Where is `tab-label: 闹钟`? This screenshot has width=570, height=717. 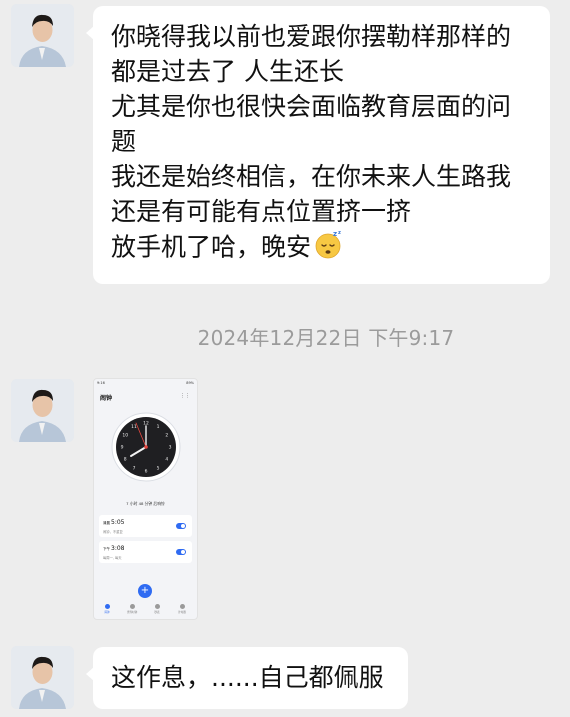 tab-label: 闹钟 is located at coordinates (107, 612).